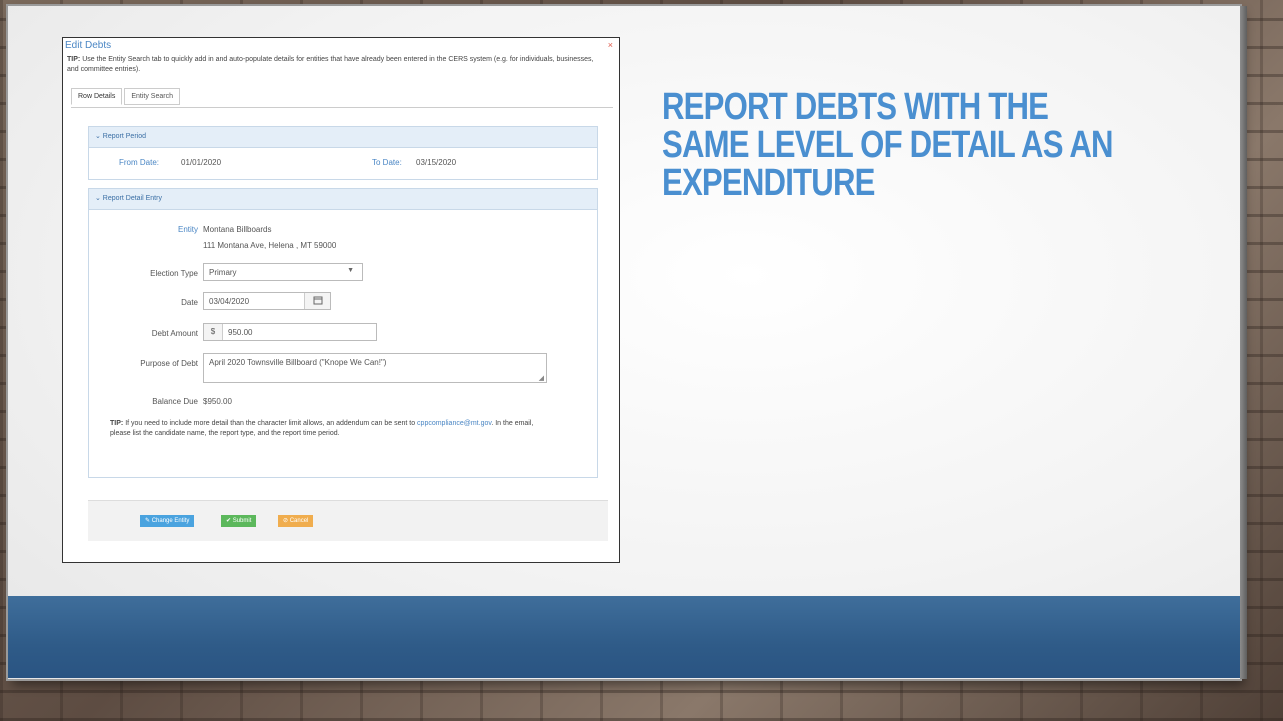  I want to click on resize-handle-icon: ◢, so click(541, 378).